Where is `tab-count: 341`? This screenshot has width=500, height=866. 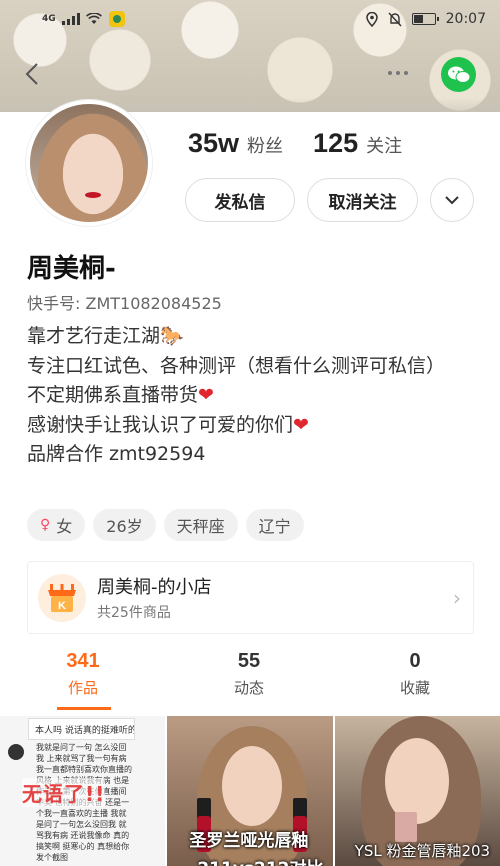
tab-count: 341 is located at coordinates (83, 661).